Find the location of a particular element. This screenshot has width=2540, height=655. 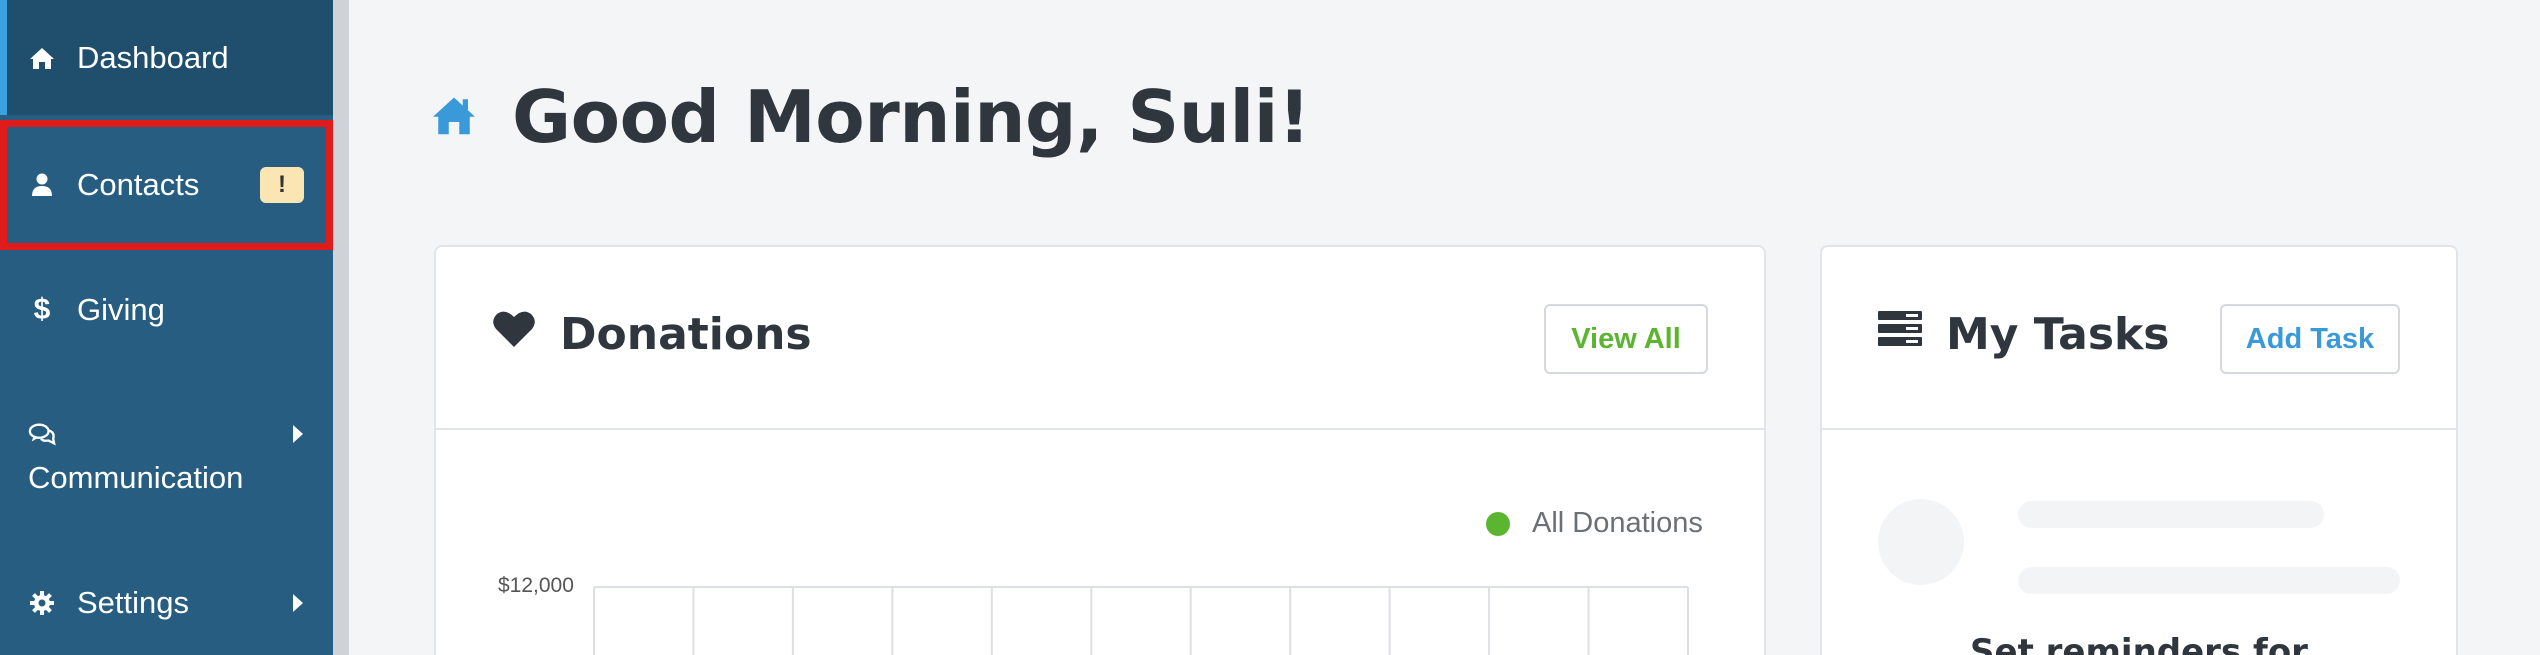

sidebar-item-communication: Communication is located at coordinates (166, 460).